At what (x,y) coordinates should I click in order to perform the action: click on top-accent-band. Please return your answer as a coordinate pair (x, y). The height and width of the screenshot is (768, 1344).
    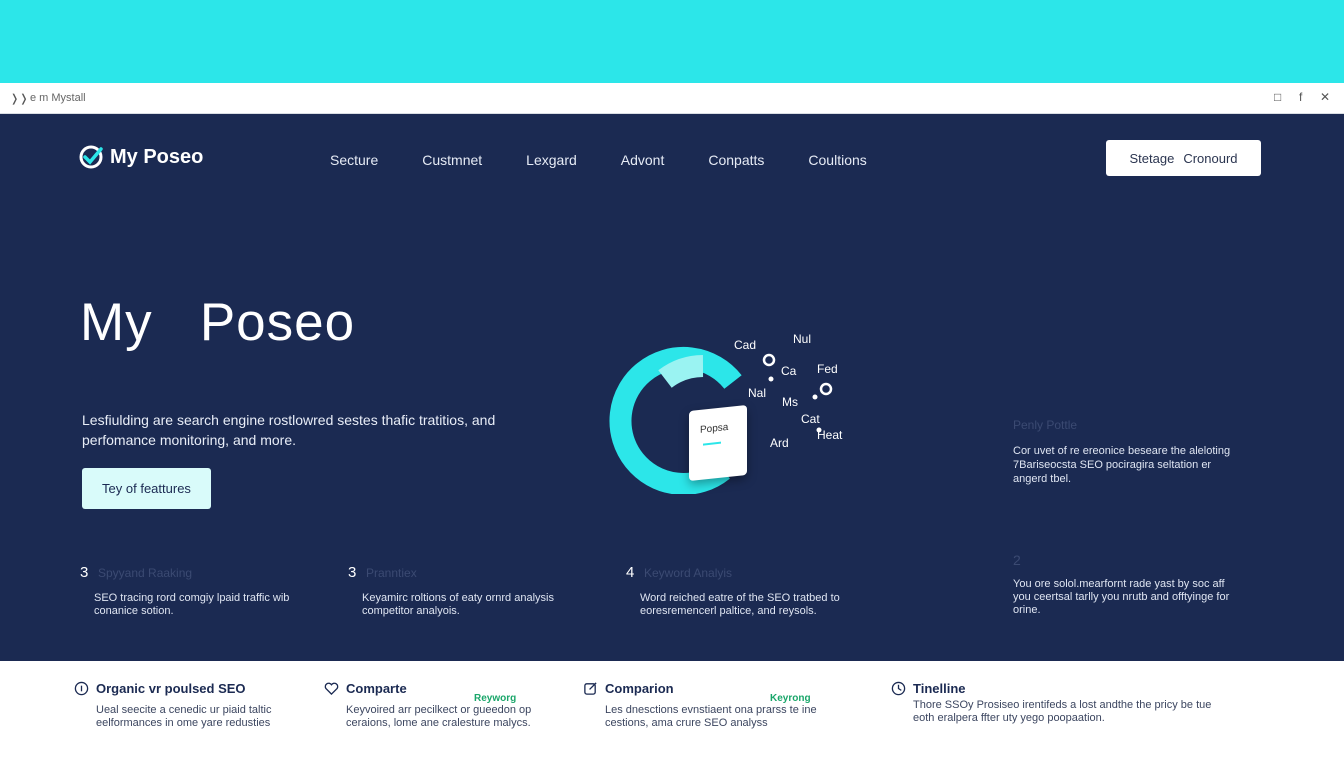
    Looking at the image, I should click on (672, 41).